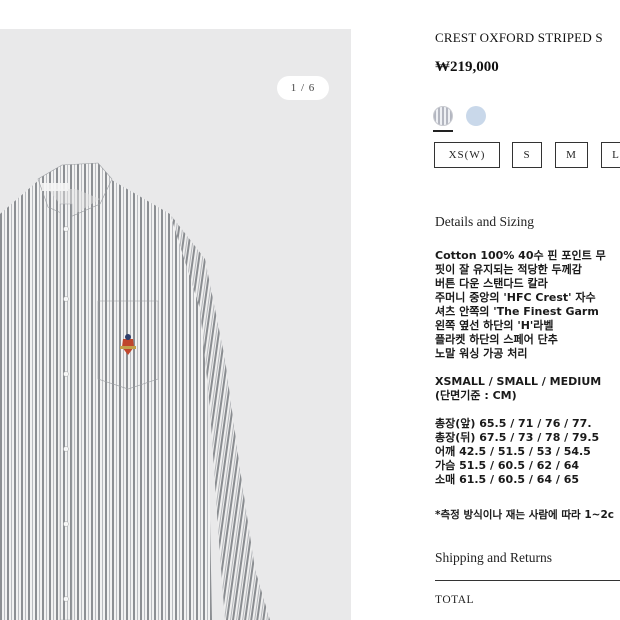 The height and width of the screenshot is (620, 620). What do you see at coordinates (518, 381) in the screenshot?
I see `size-list: XSMALL / SMALL / MEDIUM` at bounding box center [518, 381].